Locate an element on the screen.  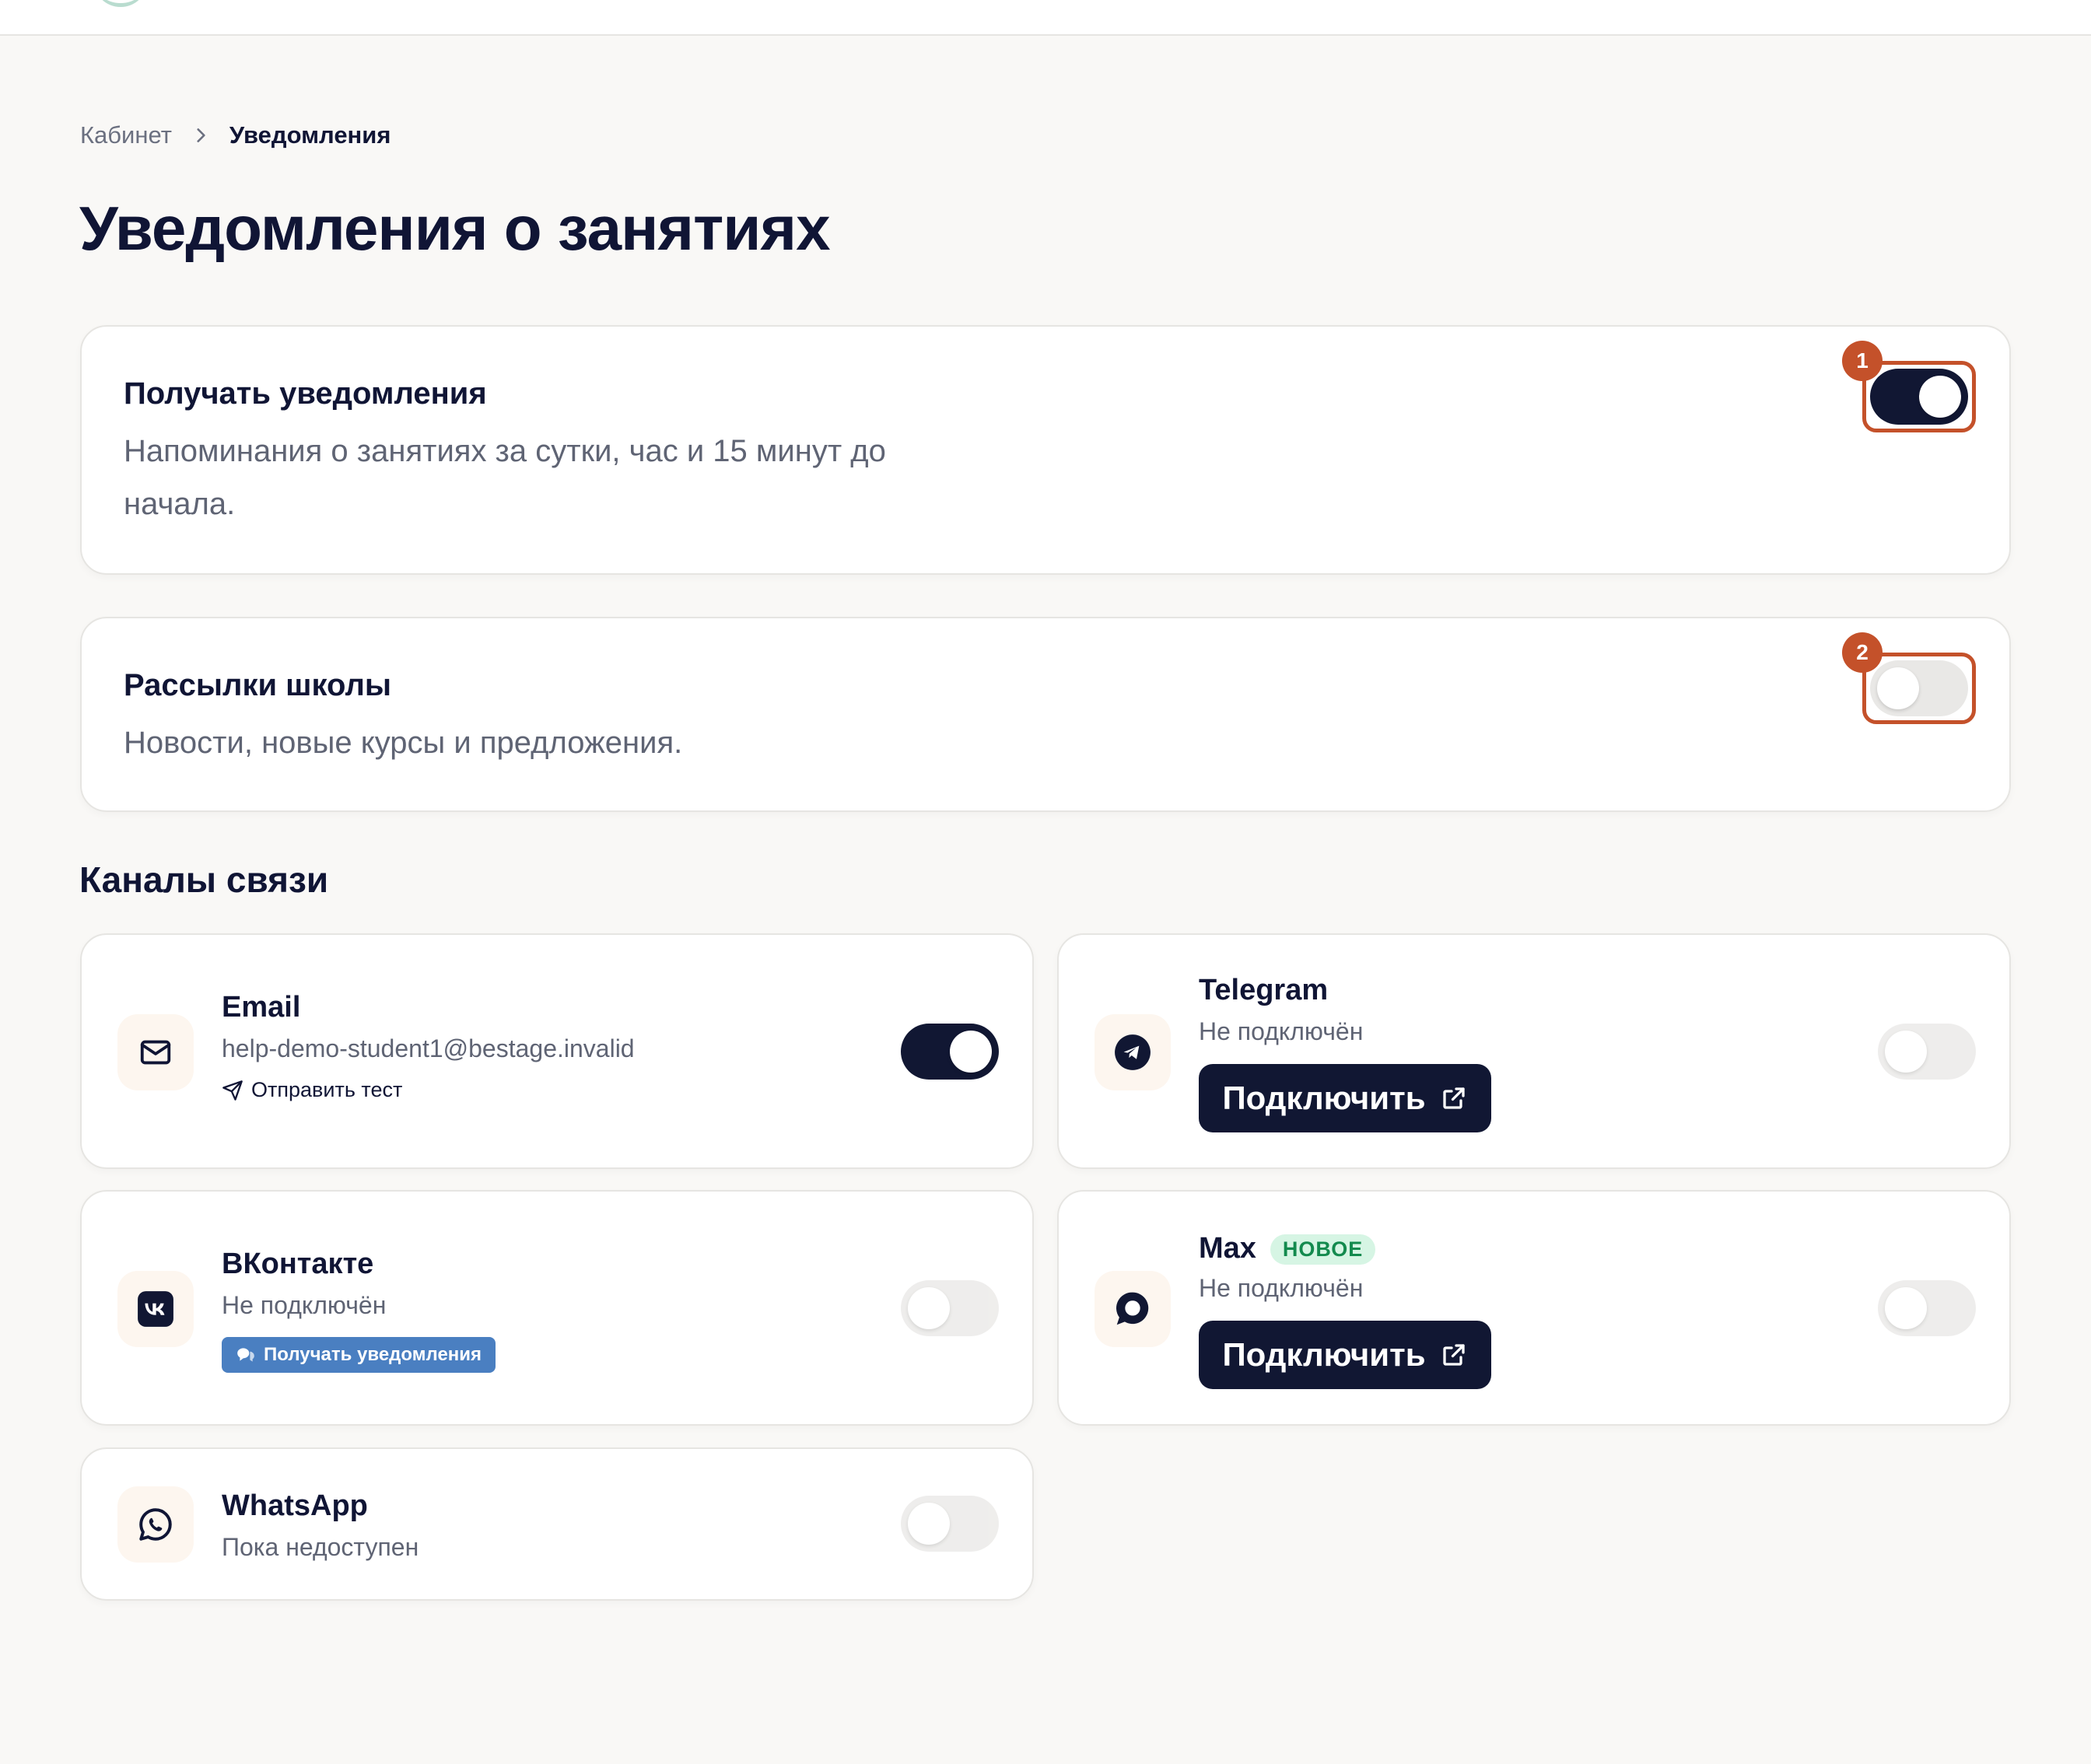
whatsapp-status: Пока недоступен is located at coordinates (320, 1547).